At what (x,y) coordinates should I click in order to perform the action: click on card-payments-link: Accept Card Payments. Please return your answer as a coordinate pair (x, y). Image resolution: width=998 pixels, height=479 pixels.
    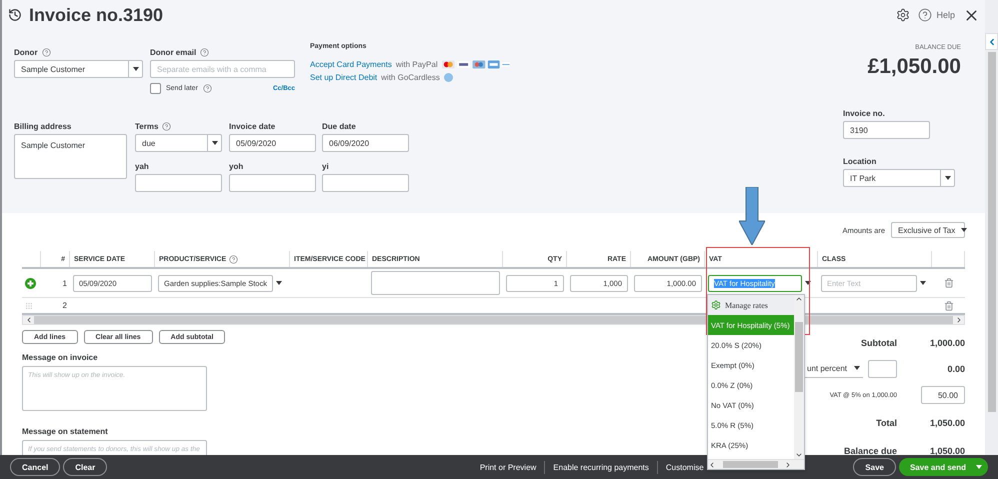
    Looking at the image, I should click on (351, 64).